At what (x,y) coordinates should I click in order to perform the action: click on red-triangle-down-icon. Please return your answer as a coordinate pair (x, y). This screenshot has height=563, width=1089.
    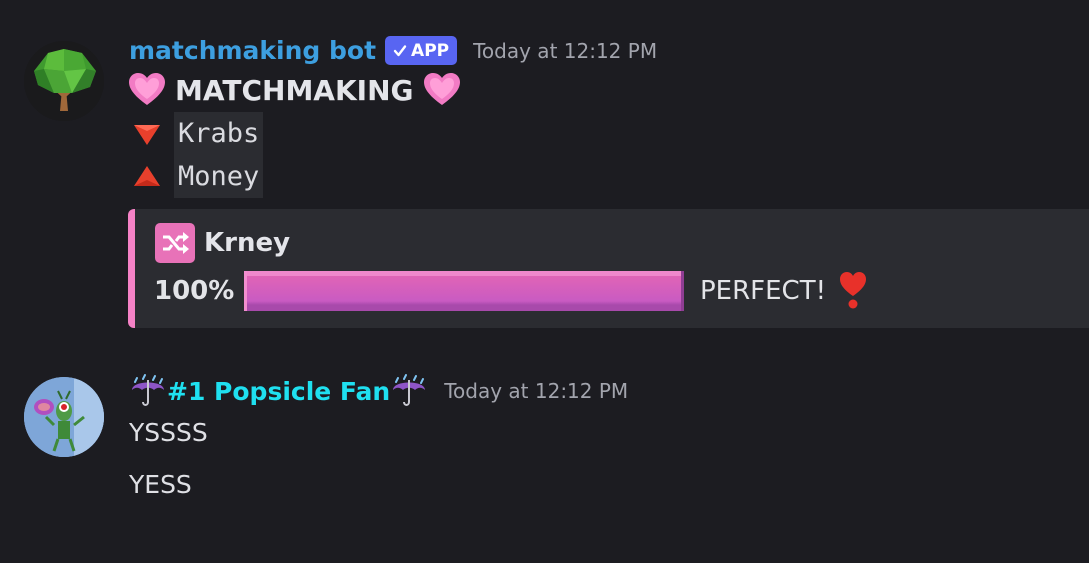
    Looking at the image, I should click on (147, 134).